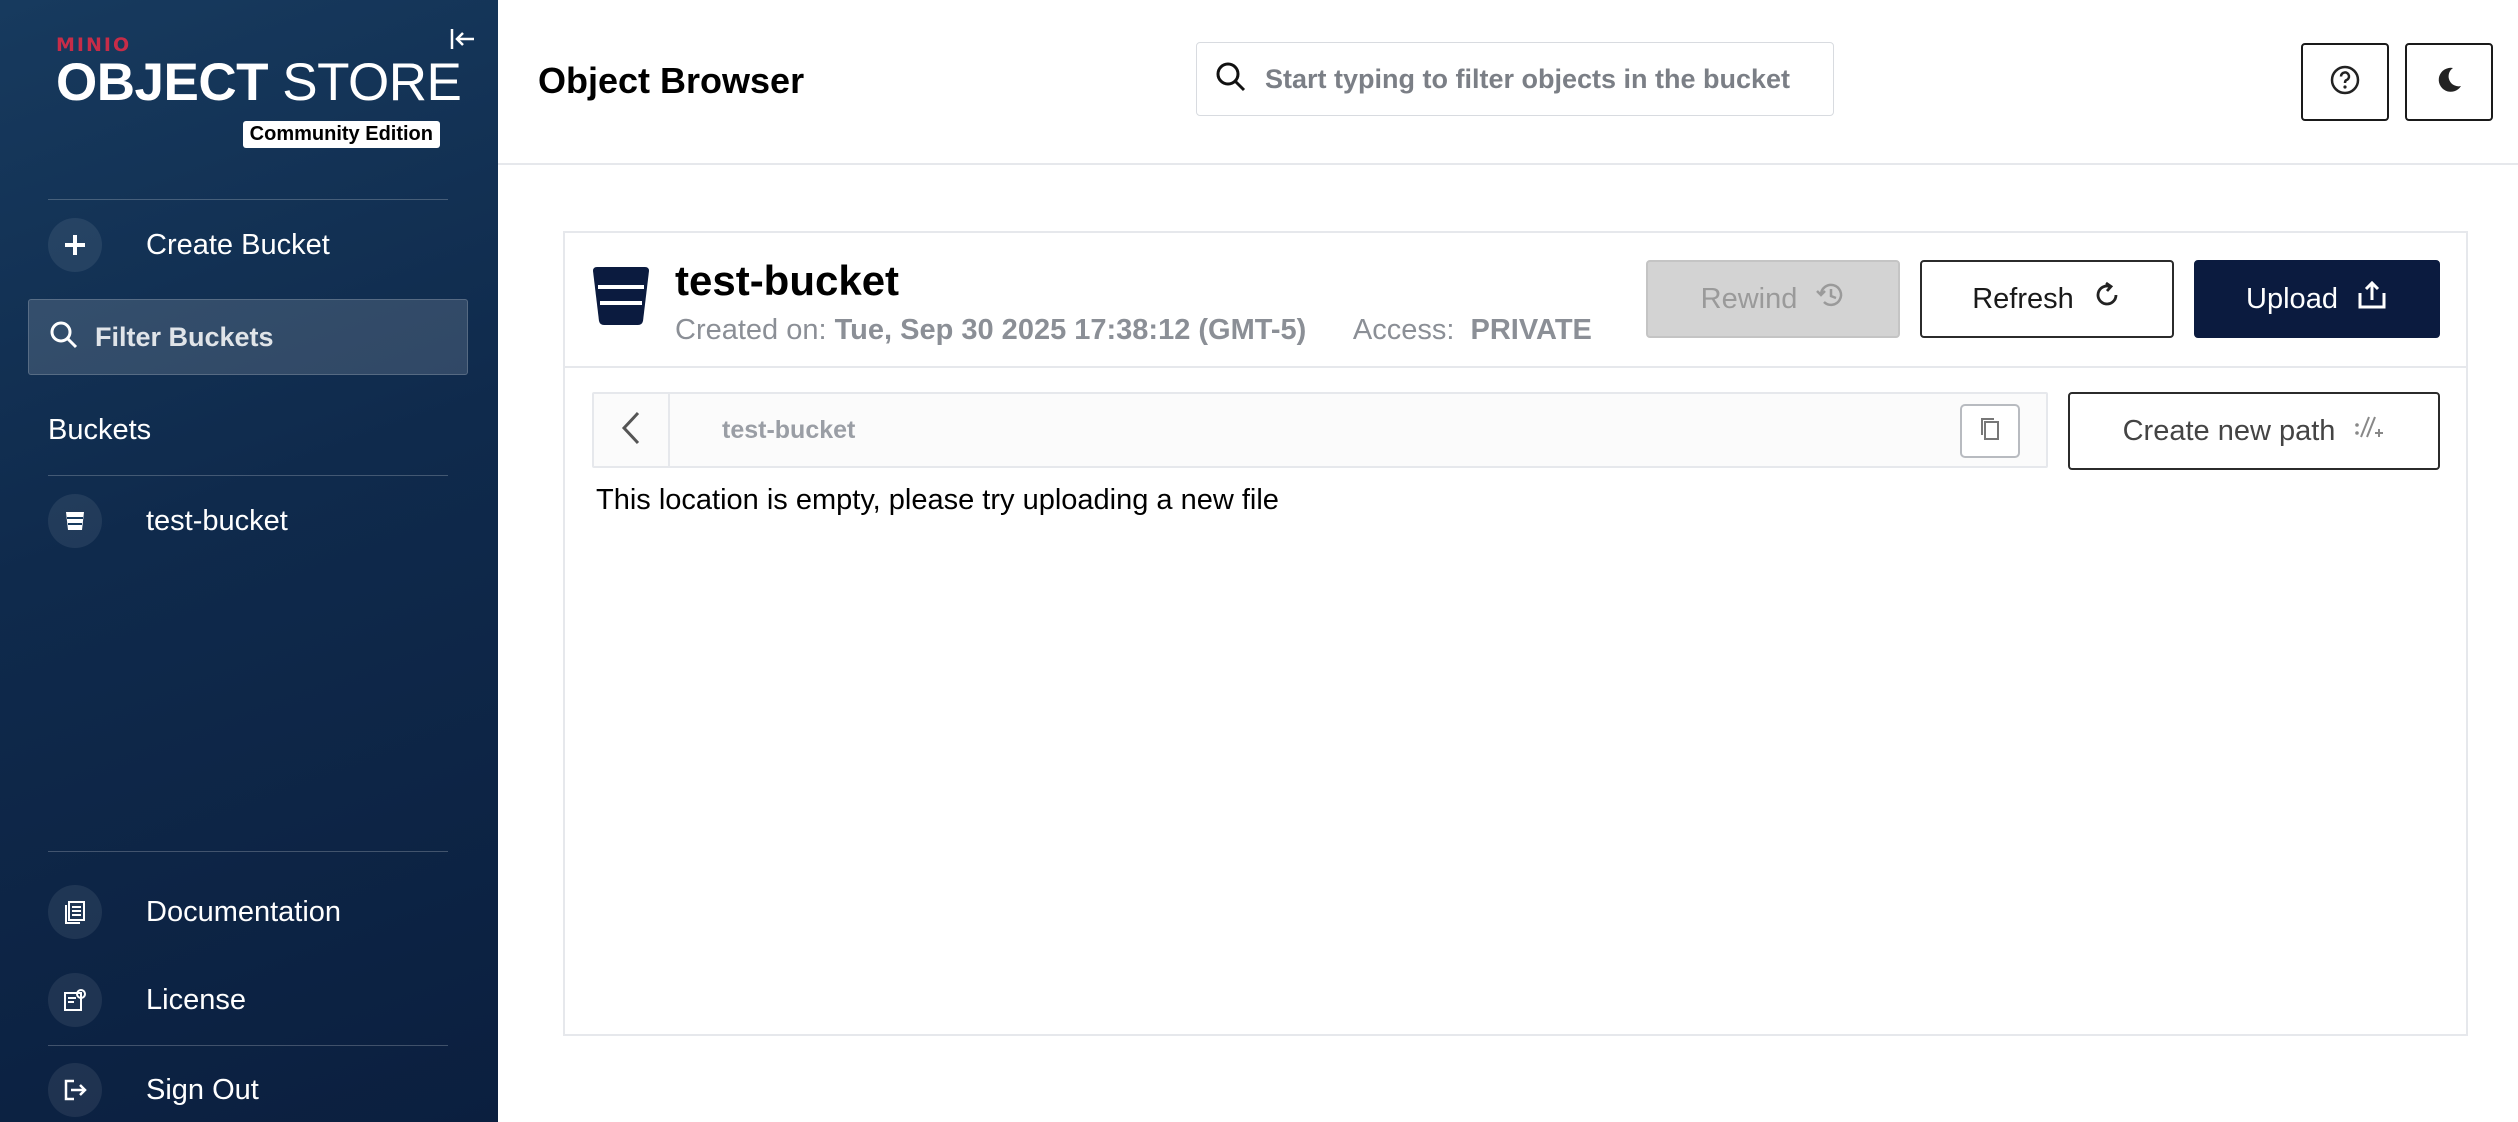  Describe the element at coordinates (1535, 79) in the screenshot. I see `object-search-input` at that location.